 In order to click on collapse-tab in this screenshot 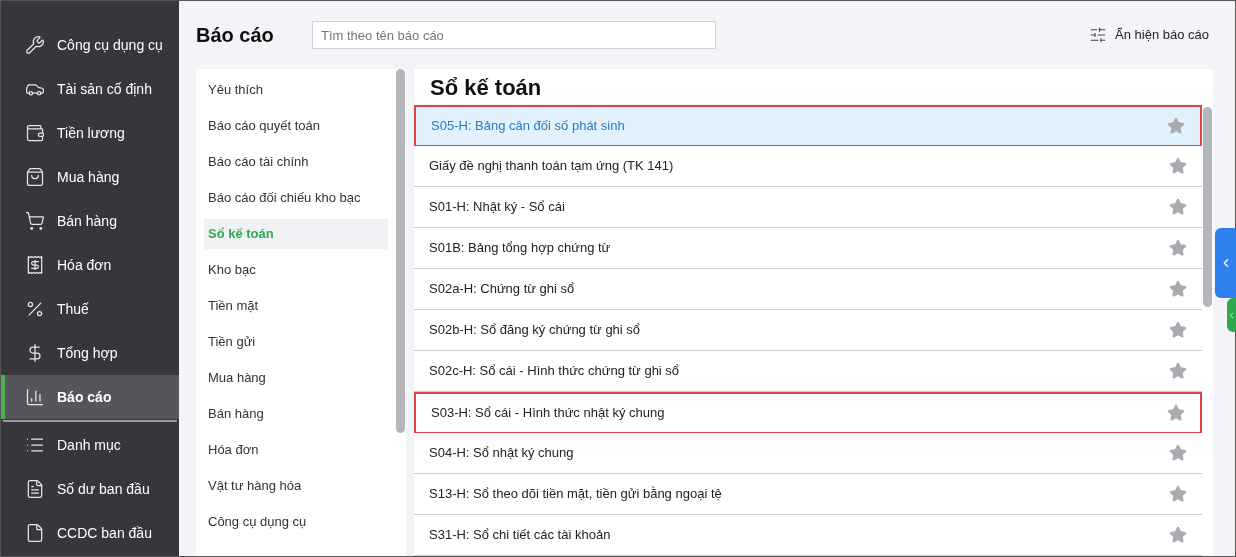, I will do `click(1225, 263)`.